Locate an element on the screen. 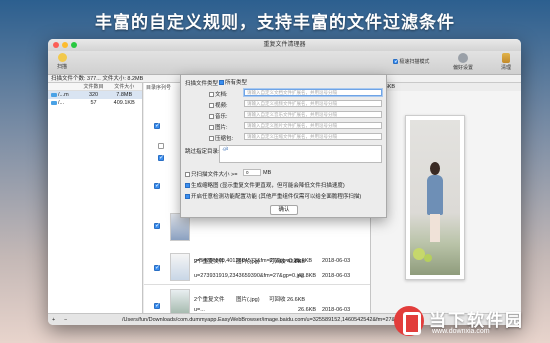  add-button: + is located at coordinates (53, 319).